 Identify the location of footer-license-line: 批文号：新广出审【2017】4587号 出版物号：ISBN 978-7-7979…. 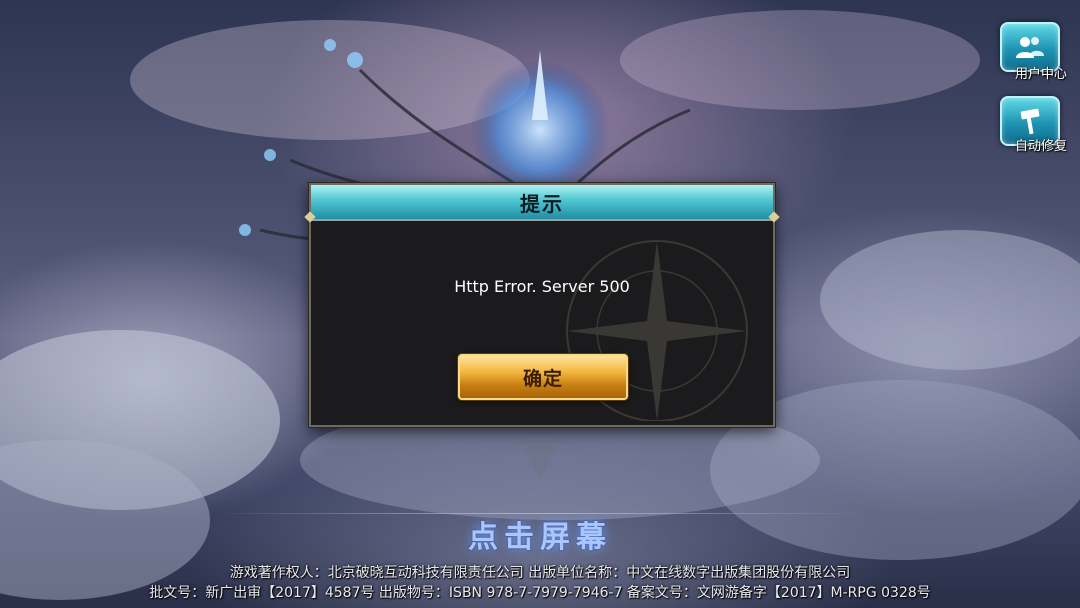
(540, 593).